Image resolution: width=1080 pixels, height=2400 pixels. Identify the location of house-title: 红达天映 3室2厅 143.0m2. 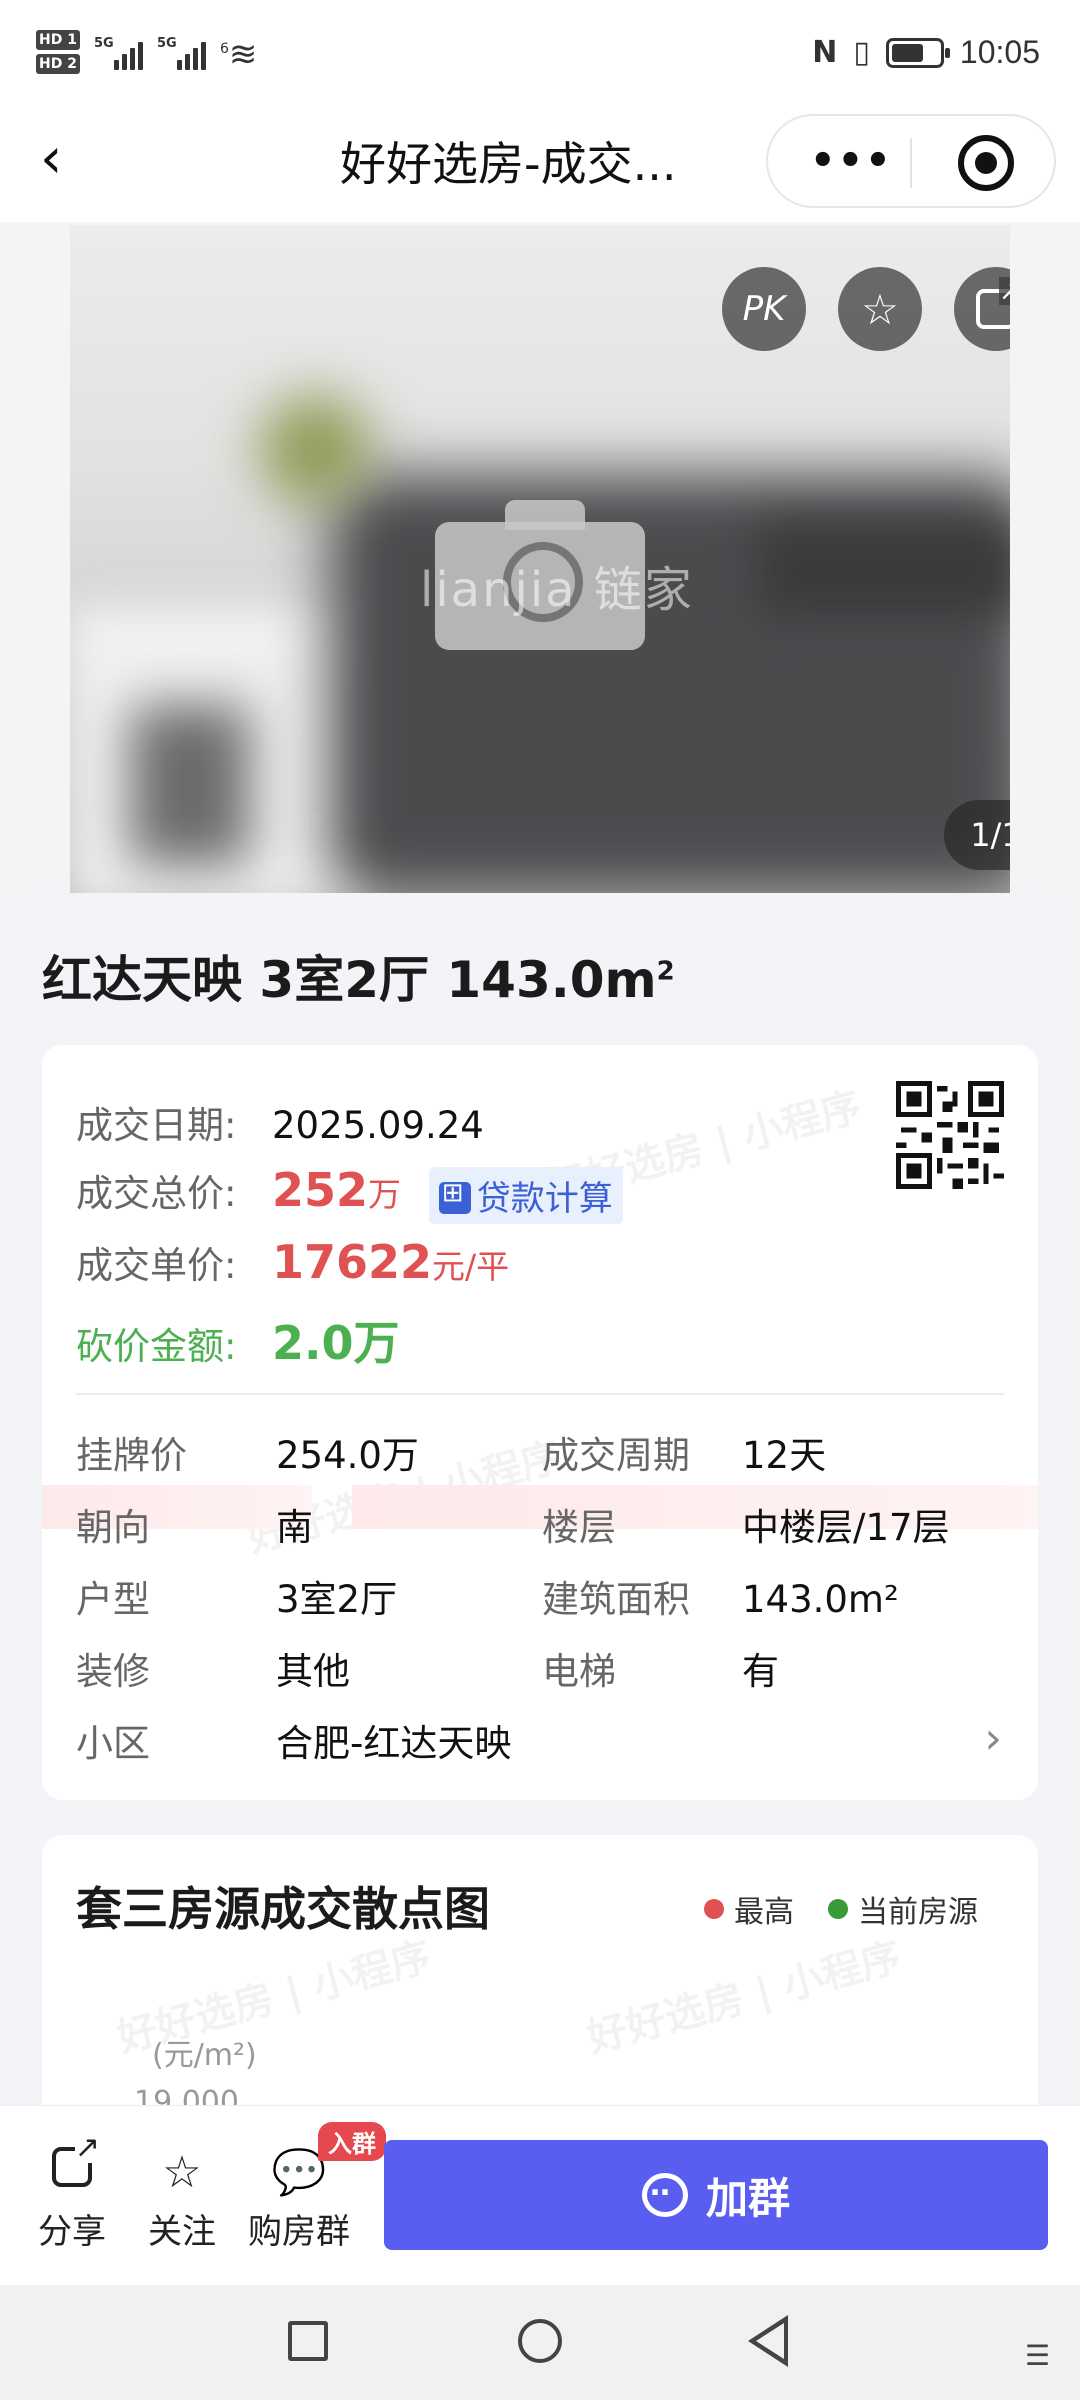
(358, 976).